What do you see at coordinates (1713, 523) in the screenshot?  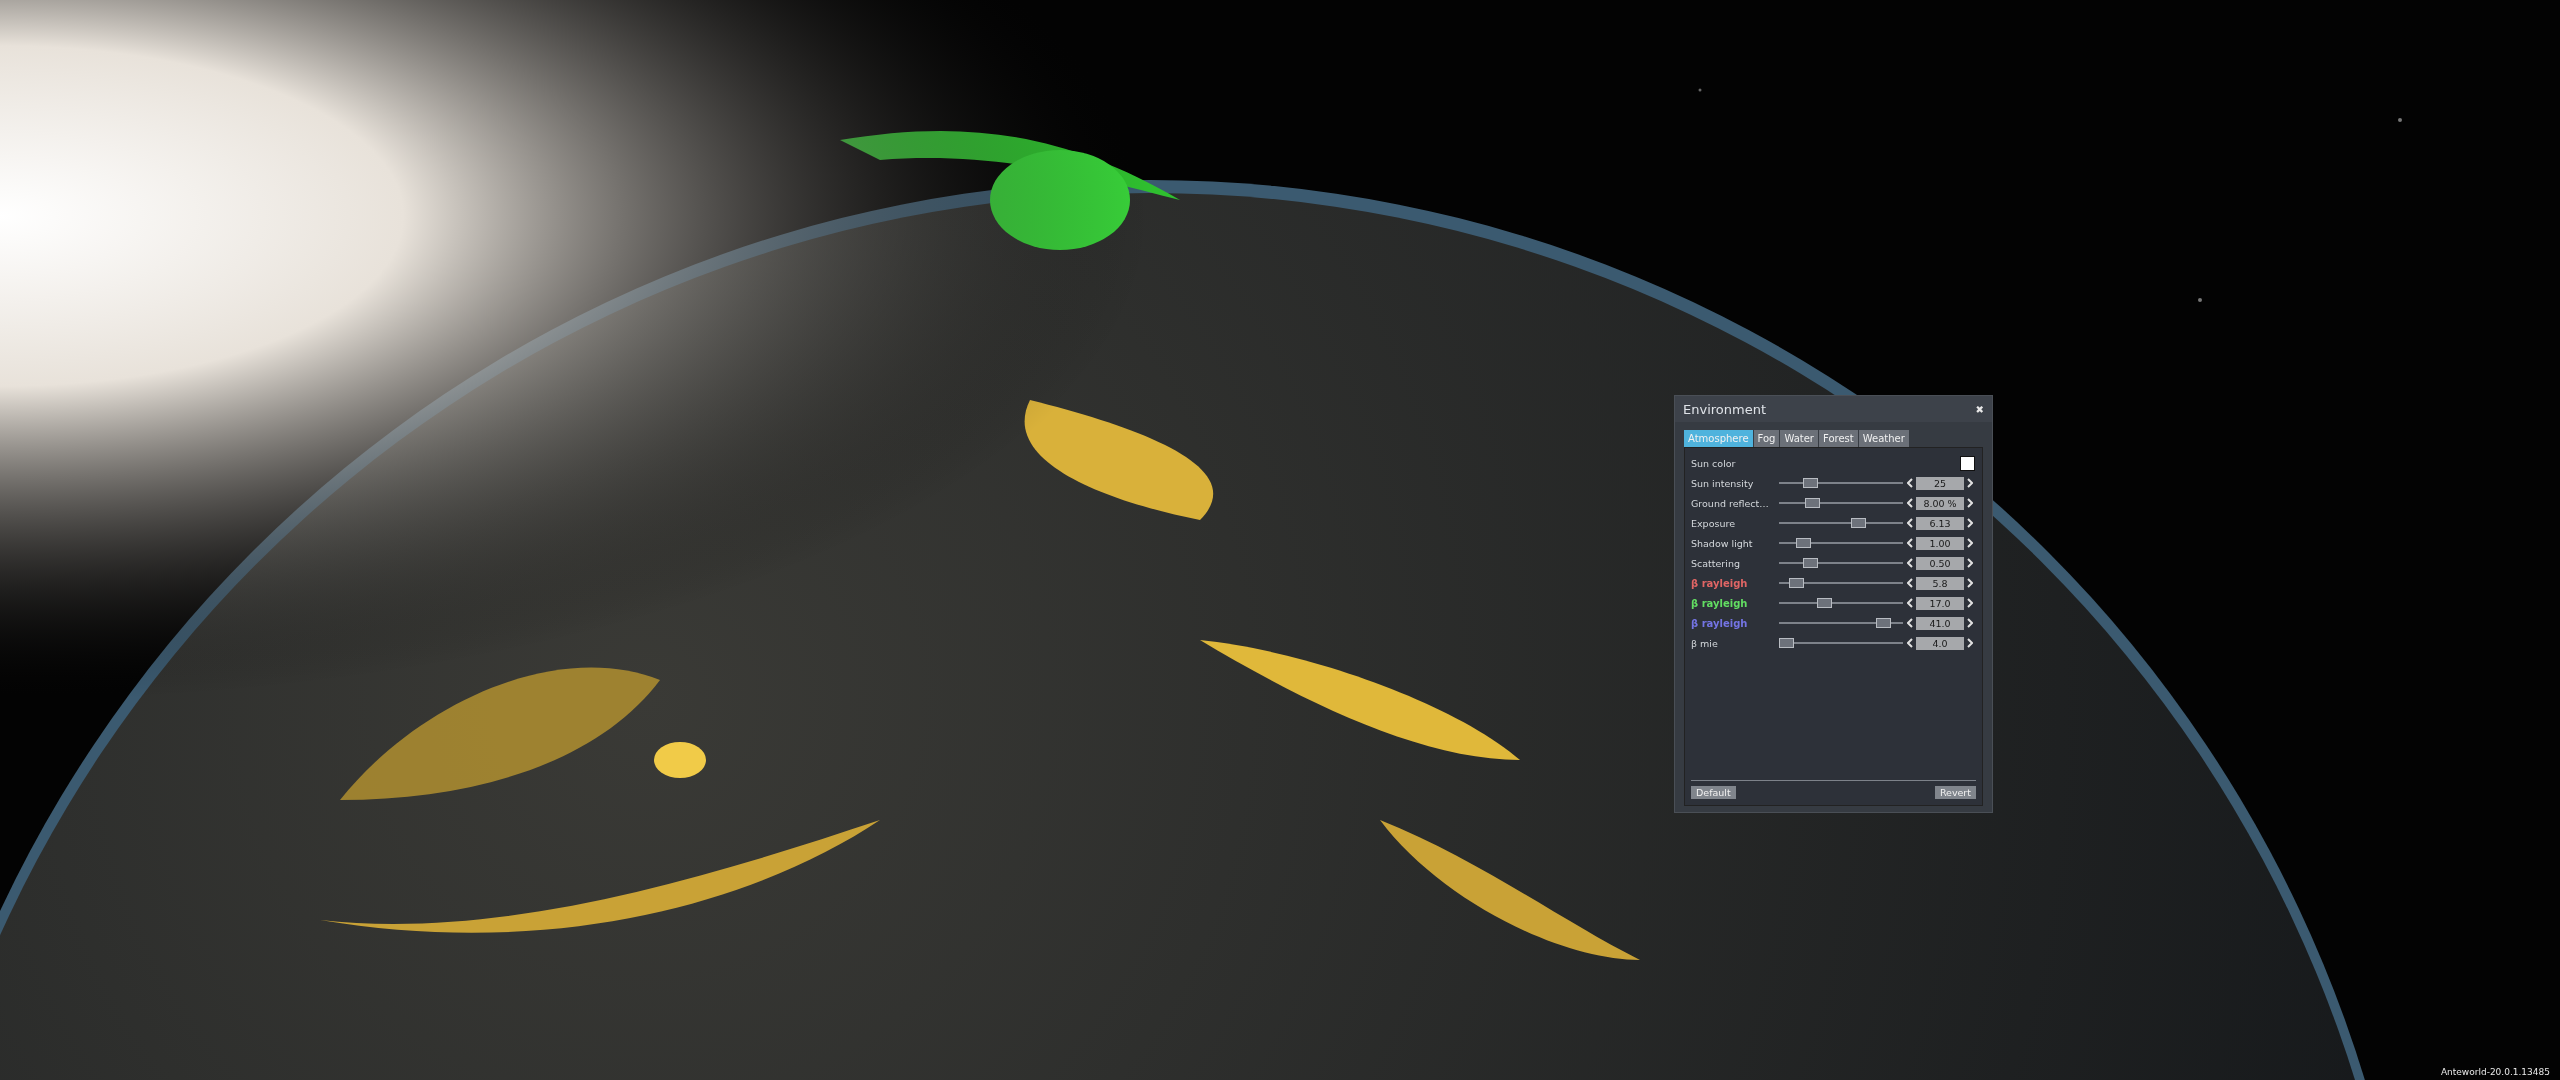 I see `setting-label: Exposure` at bounding box center [1713, 523].